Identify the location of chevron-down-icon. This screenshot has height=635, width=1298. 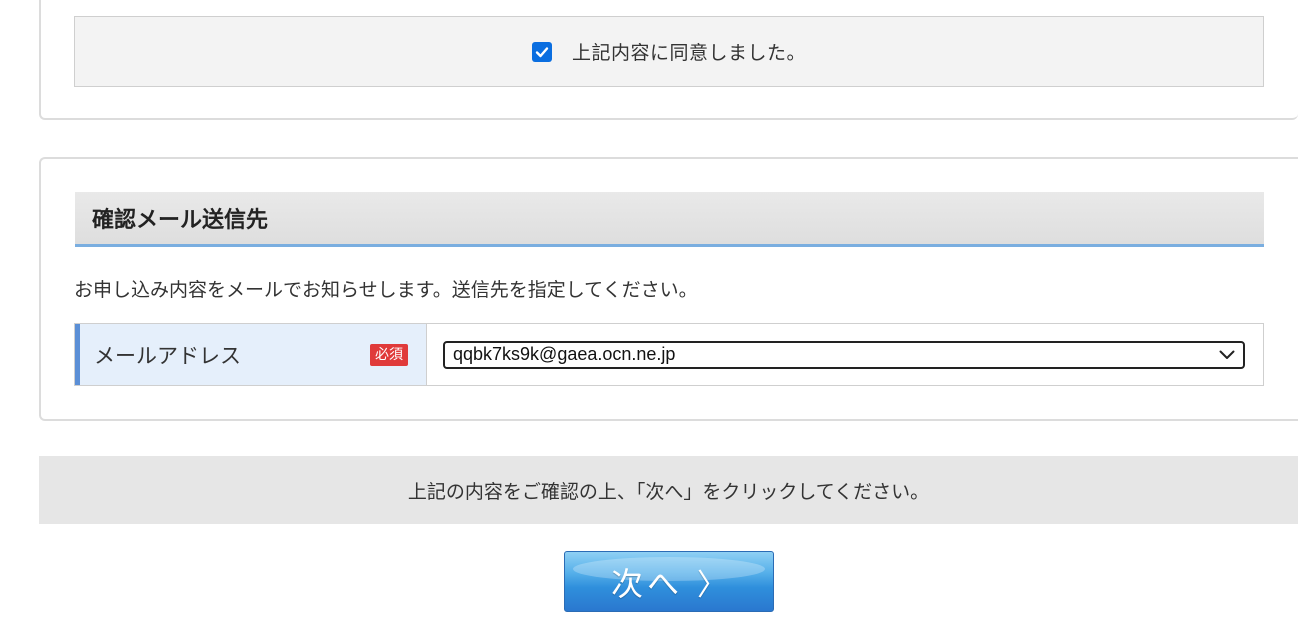
(1227, 354).